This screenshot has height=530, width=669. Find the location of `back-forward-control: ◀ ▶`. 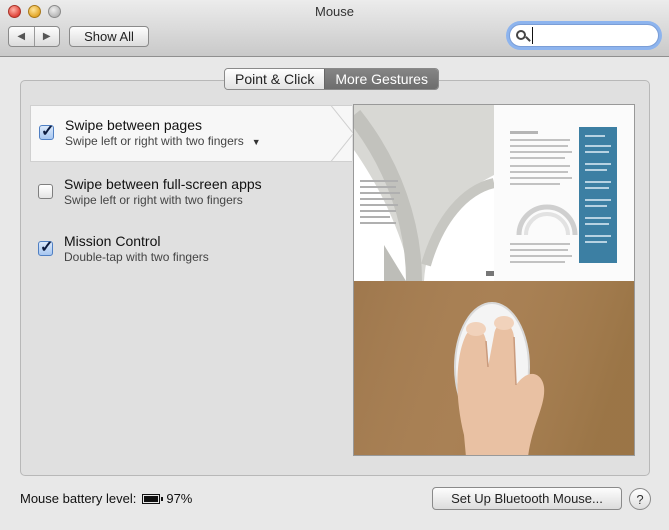

back-forward-control: ◀ ▶ is located at coordinates (34, 36).